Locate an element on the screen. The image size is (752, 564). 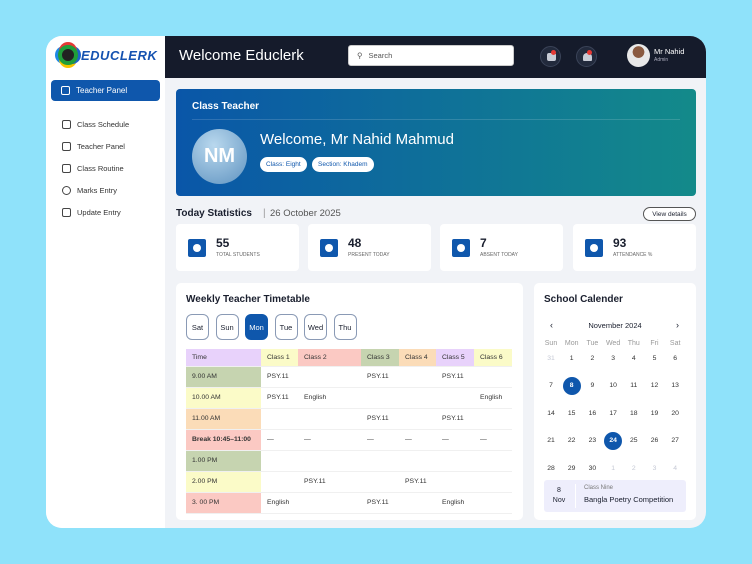
calendar-day: 12 is located at coordinates (655, 386).